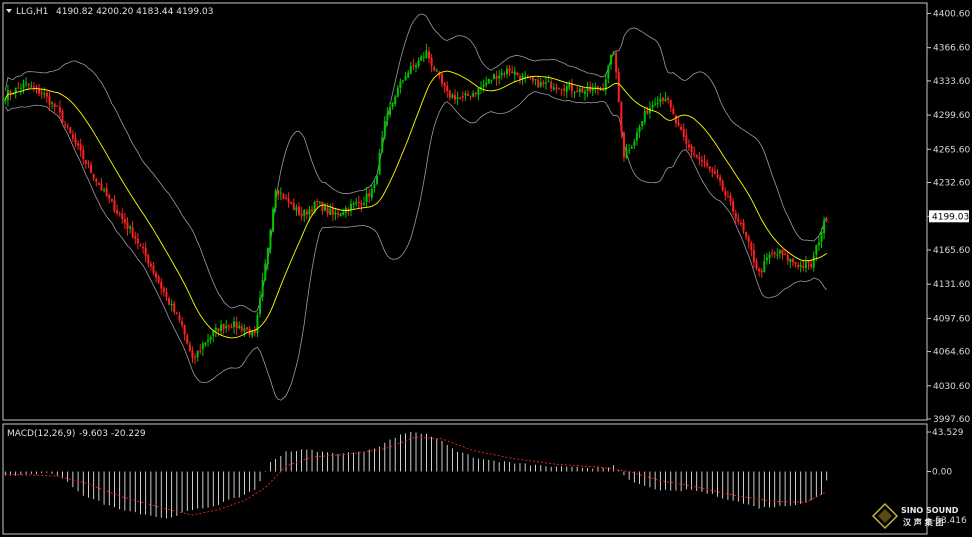 The image size is (972, 537). What do you see at coordinates (951, 387) in the screenshot?
I see `price-tick-label: 4030.60` at bounding box center [951, 387].